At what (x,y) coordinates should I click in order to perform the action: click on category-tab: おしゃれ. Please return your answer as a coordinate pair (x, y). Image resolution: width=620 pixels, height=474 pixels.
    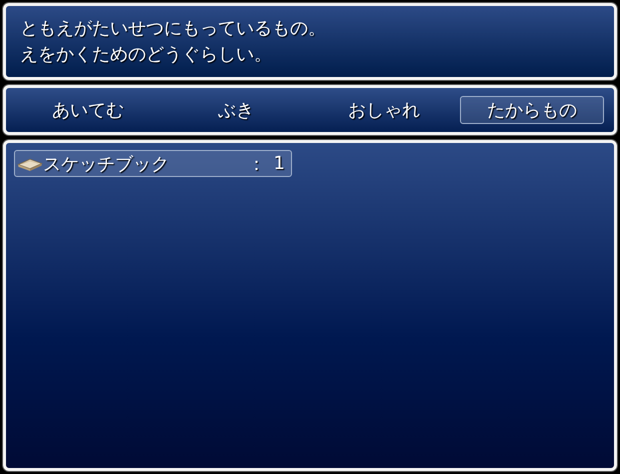
    Looking at the image, I should click on (384, 110).